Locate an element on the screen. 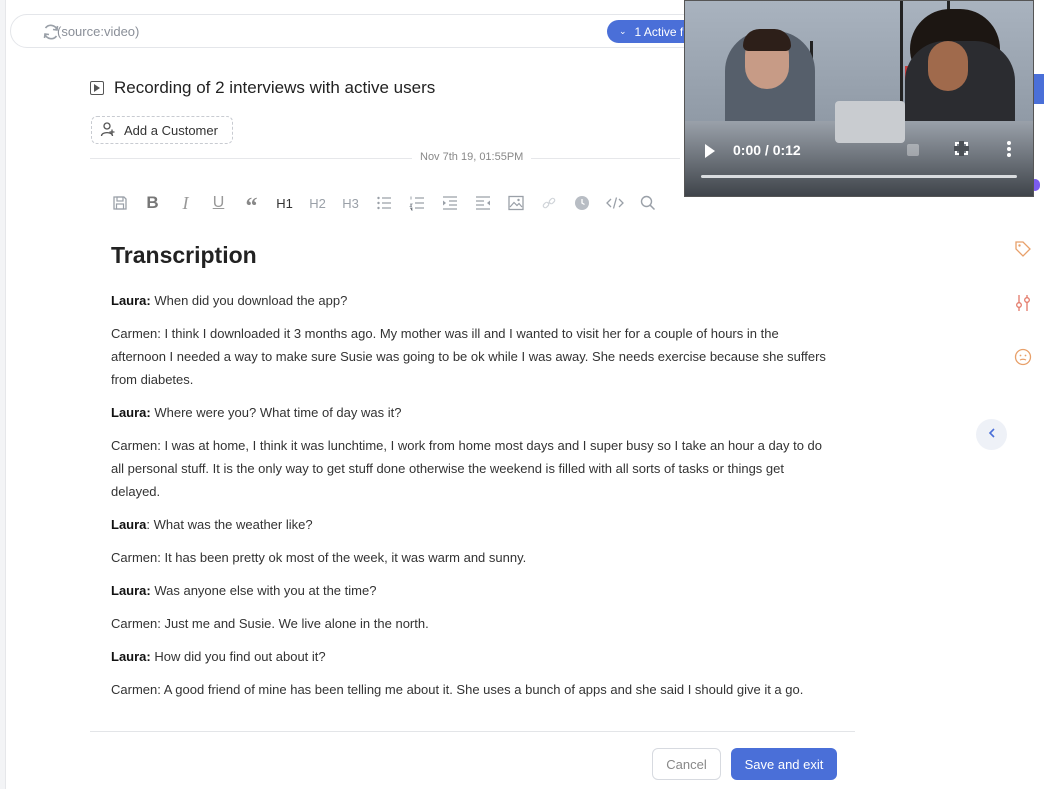  save-and-exit-button: Save and exit is located at coordinates (784, 764).